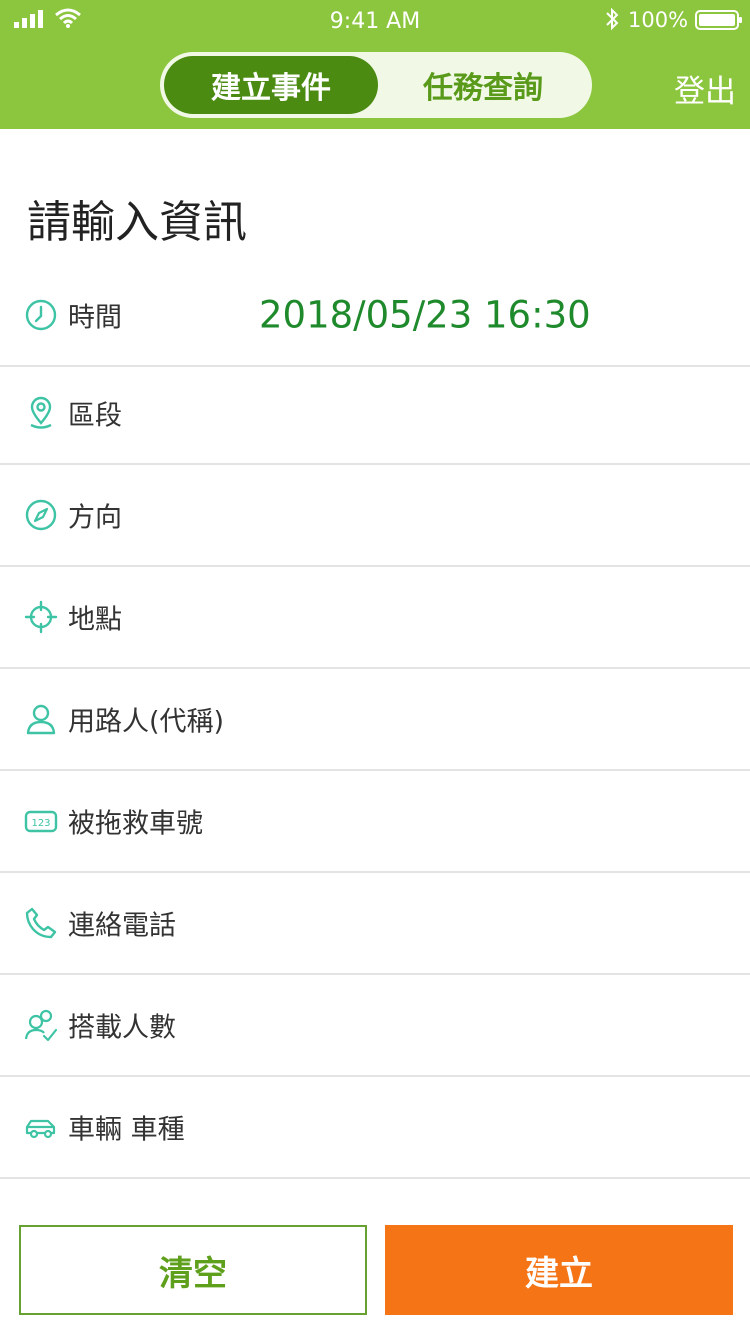 The width and height of the screenshot is (750, 1334). What do you see at coordinates (375, 720) in the screenshot?
I see `field-row-road-user: 用路人(代稱)` at bounding box center [375, 720].